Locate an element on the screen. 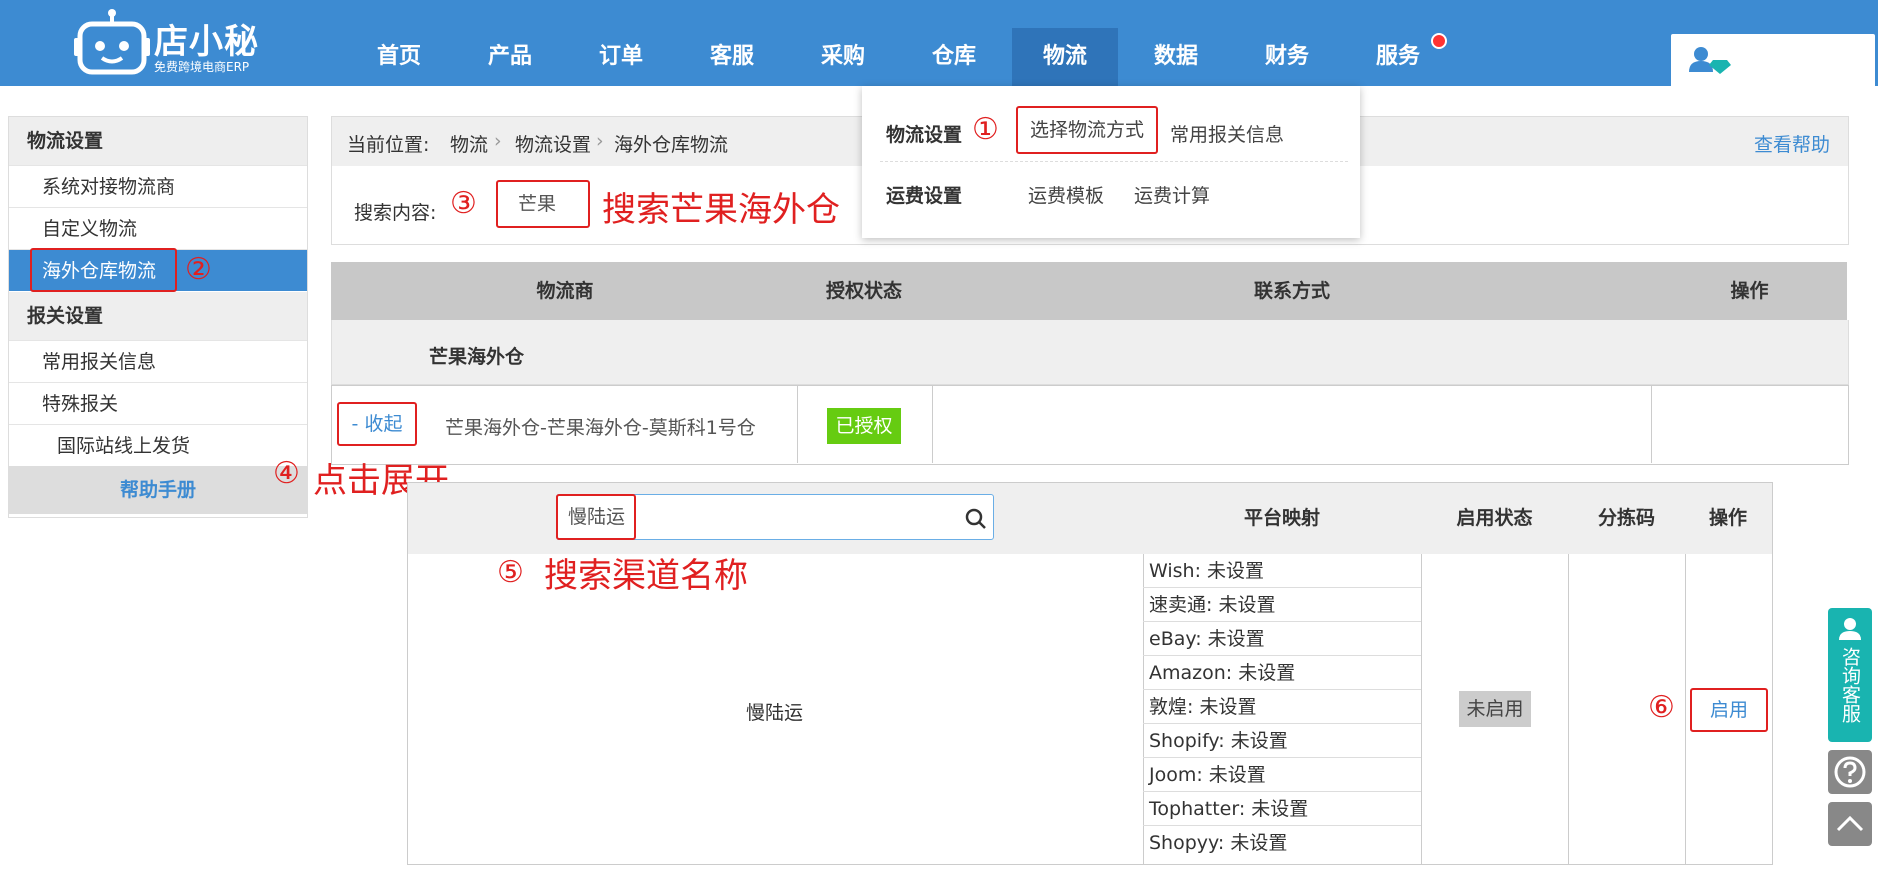  annotation-step-3: ③ is located at coordinates (463, 203).